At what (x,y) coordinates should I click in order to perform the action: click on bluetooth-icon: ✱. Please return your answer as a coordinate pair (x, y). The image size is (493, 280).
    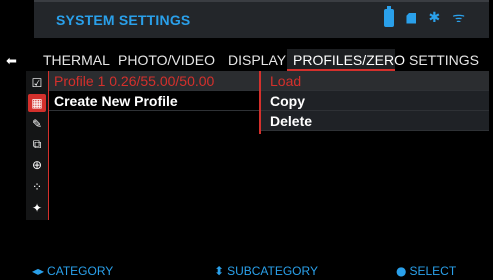
    Looking at the image, I should click on (434, 18).